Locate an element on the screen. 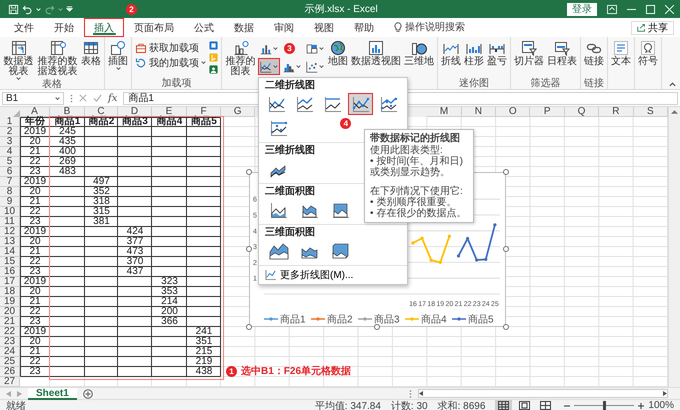 Image resolution: width=680 pixels, height=410 pixels. customize-icon is located at coordinates (69, 9).